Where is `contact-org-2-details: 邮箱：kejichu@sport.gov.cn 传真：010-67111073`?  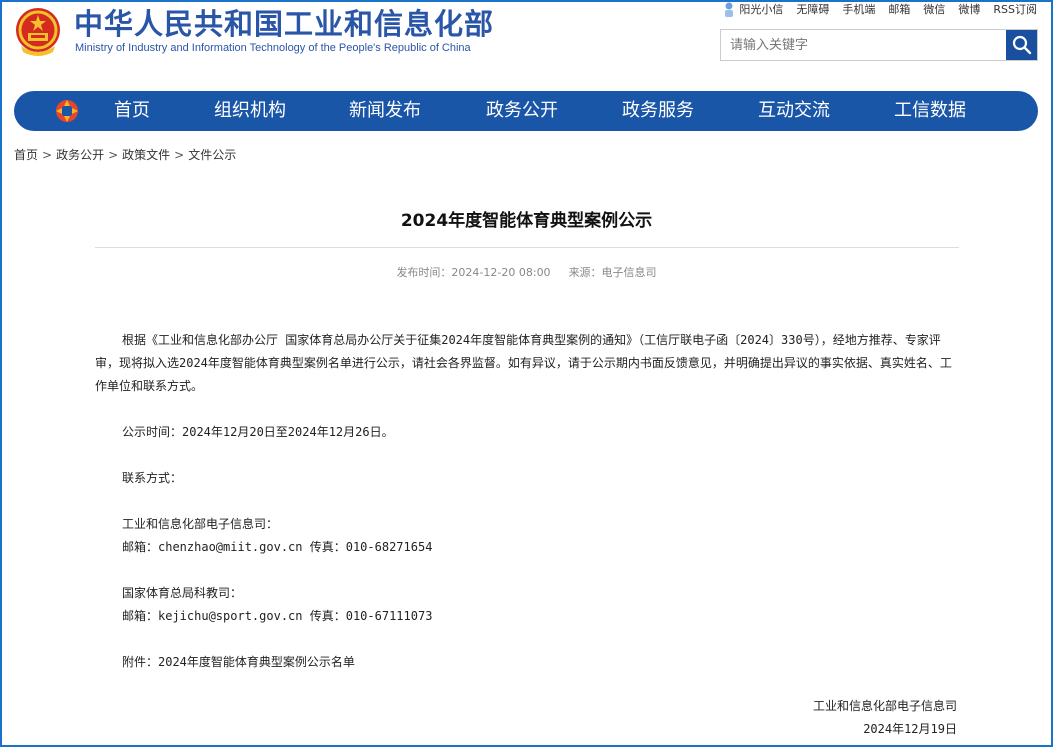 contact-org-2-details: 邮箱：kejichu@sport.gov.cn 传真：010-67111073 is located at coordinates (277, 616).